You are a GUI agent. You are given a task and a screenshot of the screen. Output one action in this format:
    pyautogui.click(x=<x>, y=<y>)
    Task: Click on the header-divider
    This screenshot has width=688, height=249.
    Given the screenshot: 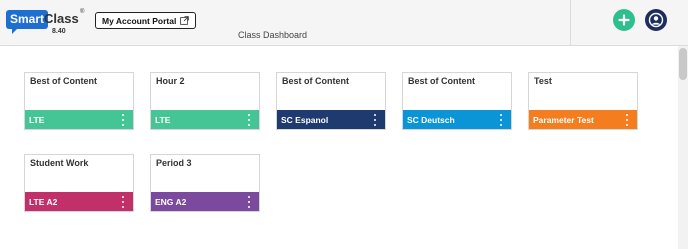 What is the action you would take?
    pyautogui.click(x=570, y=23)
    